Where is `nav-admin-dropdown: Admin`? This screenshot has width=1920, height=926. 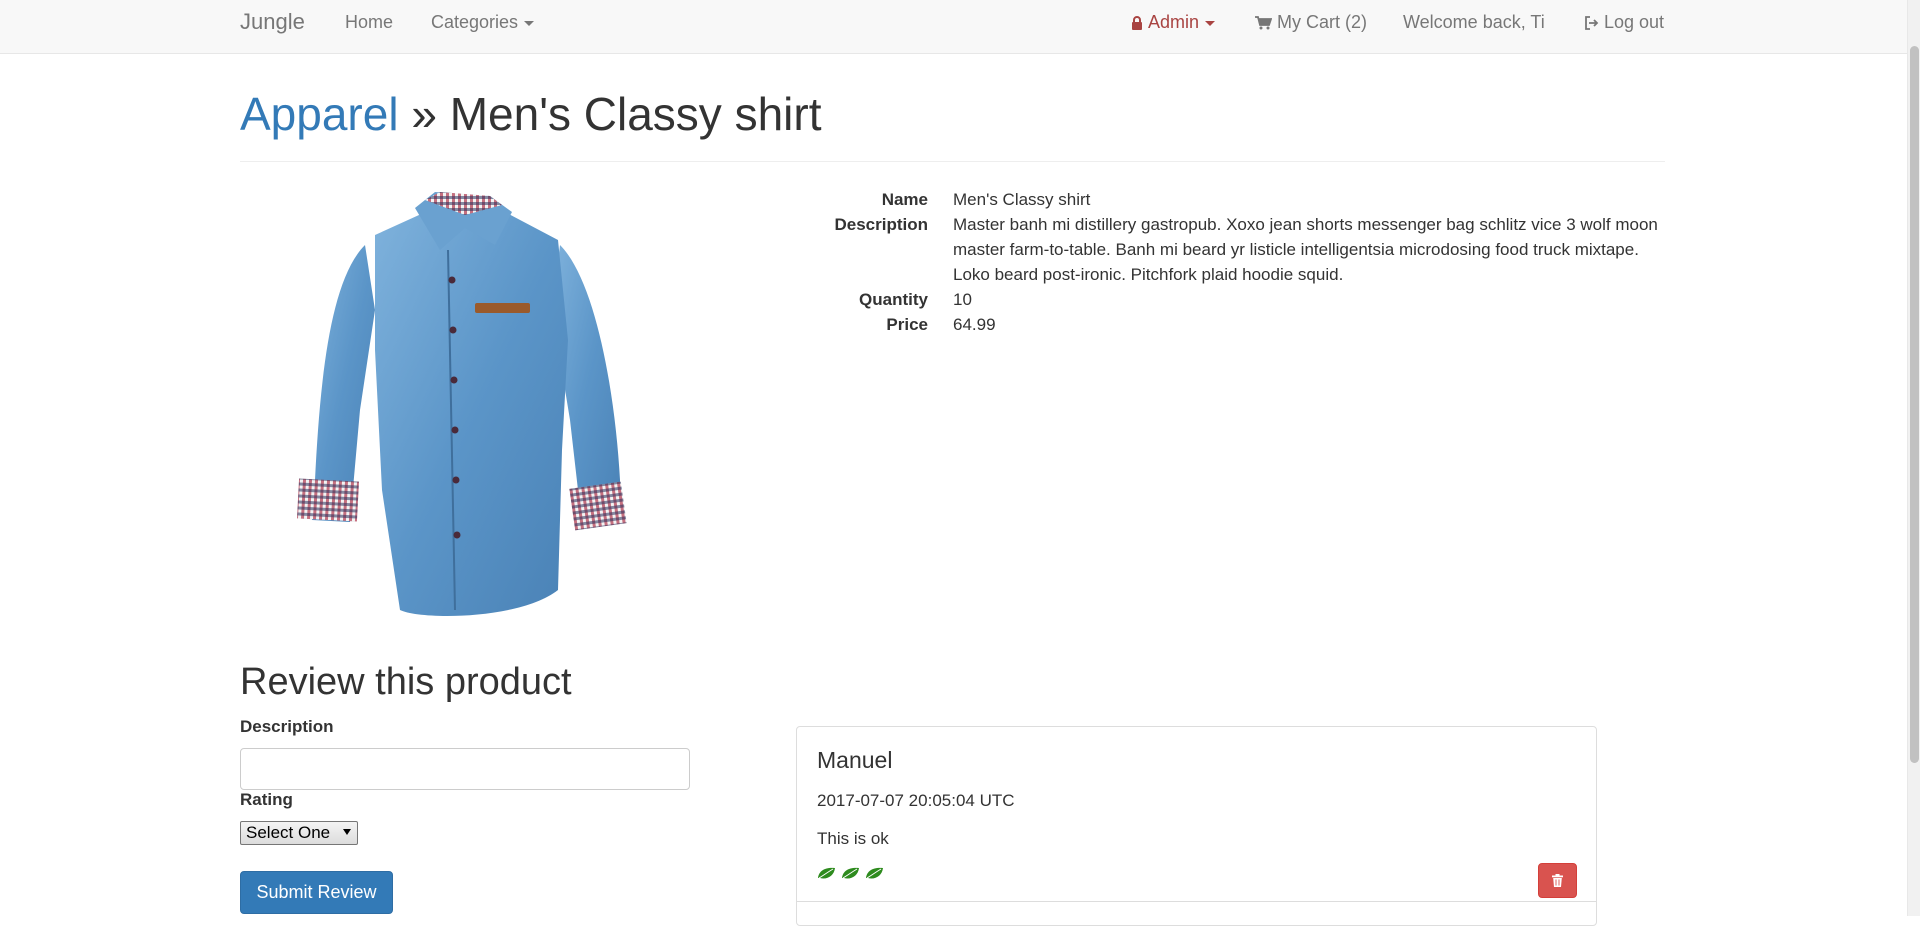 nav-admin-dropdown: Admin is located at coordinates (1173, 22).